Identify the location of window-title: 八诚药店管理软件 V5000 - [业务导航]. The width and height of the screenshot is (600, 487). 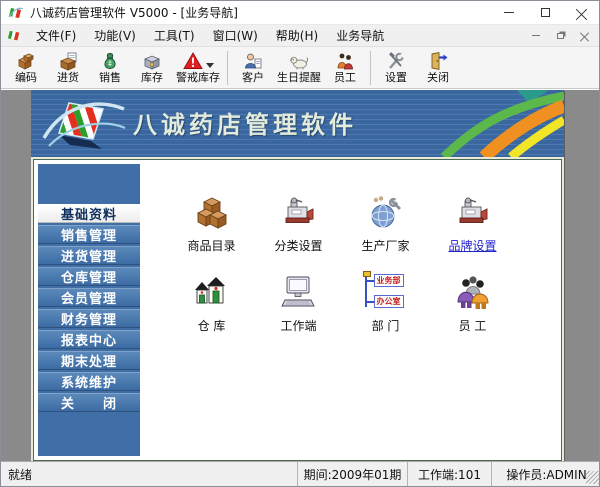
(134, 13).